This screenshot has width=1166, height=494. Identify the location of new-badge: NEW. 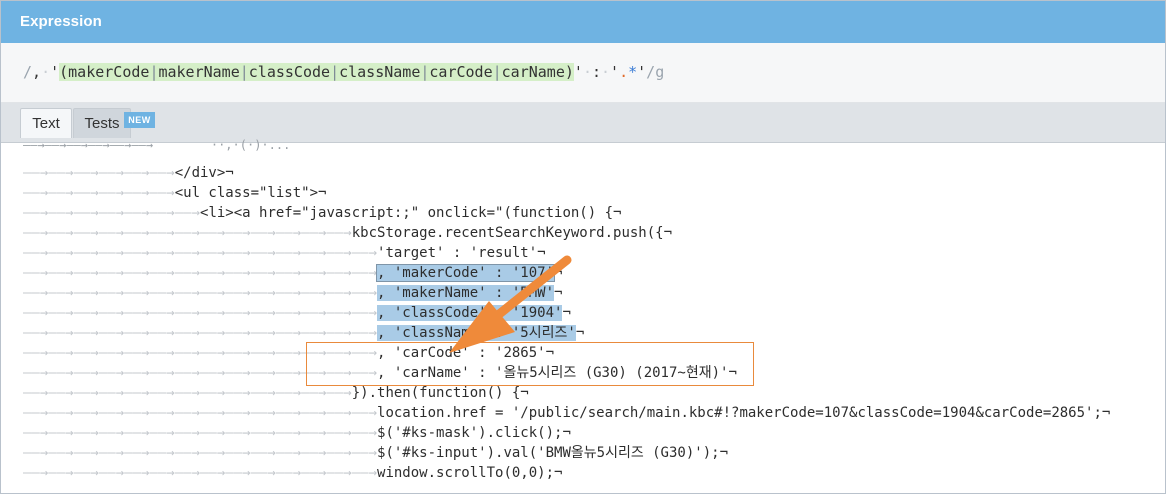
(139, 120).